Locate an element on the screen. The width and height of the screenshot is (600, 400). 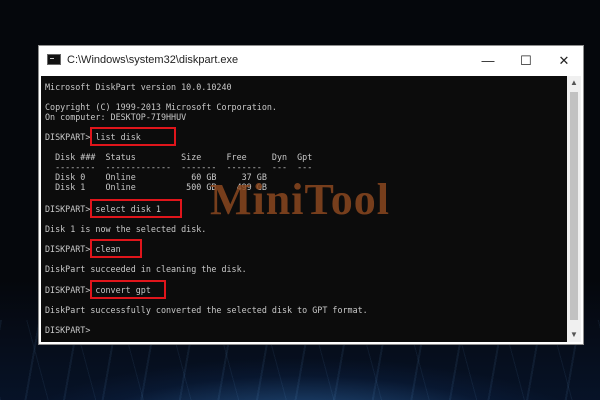
vertical-scrollbar: ▲ ▼ is located at coordinates (574, 209).